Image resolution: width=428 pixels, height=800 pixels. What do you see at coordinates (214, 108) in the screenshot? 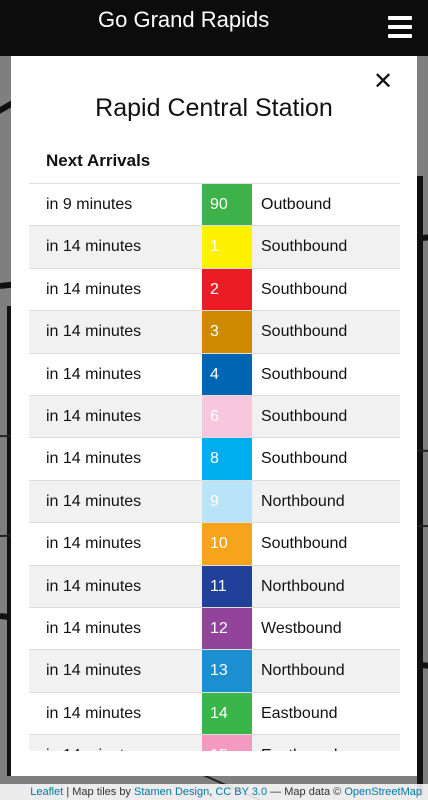
I see `station-title: Rapid Central Station` at bounding box center [214, 108].